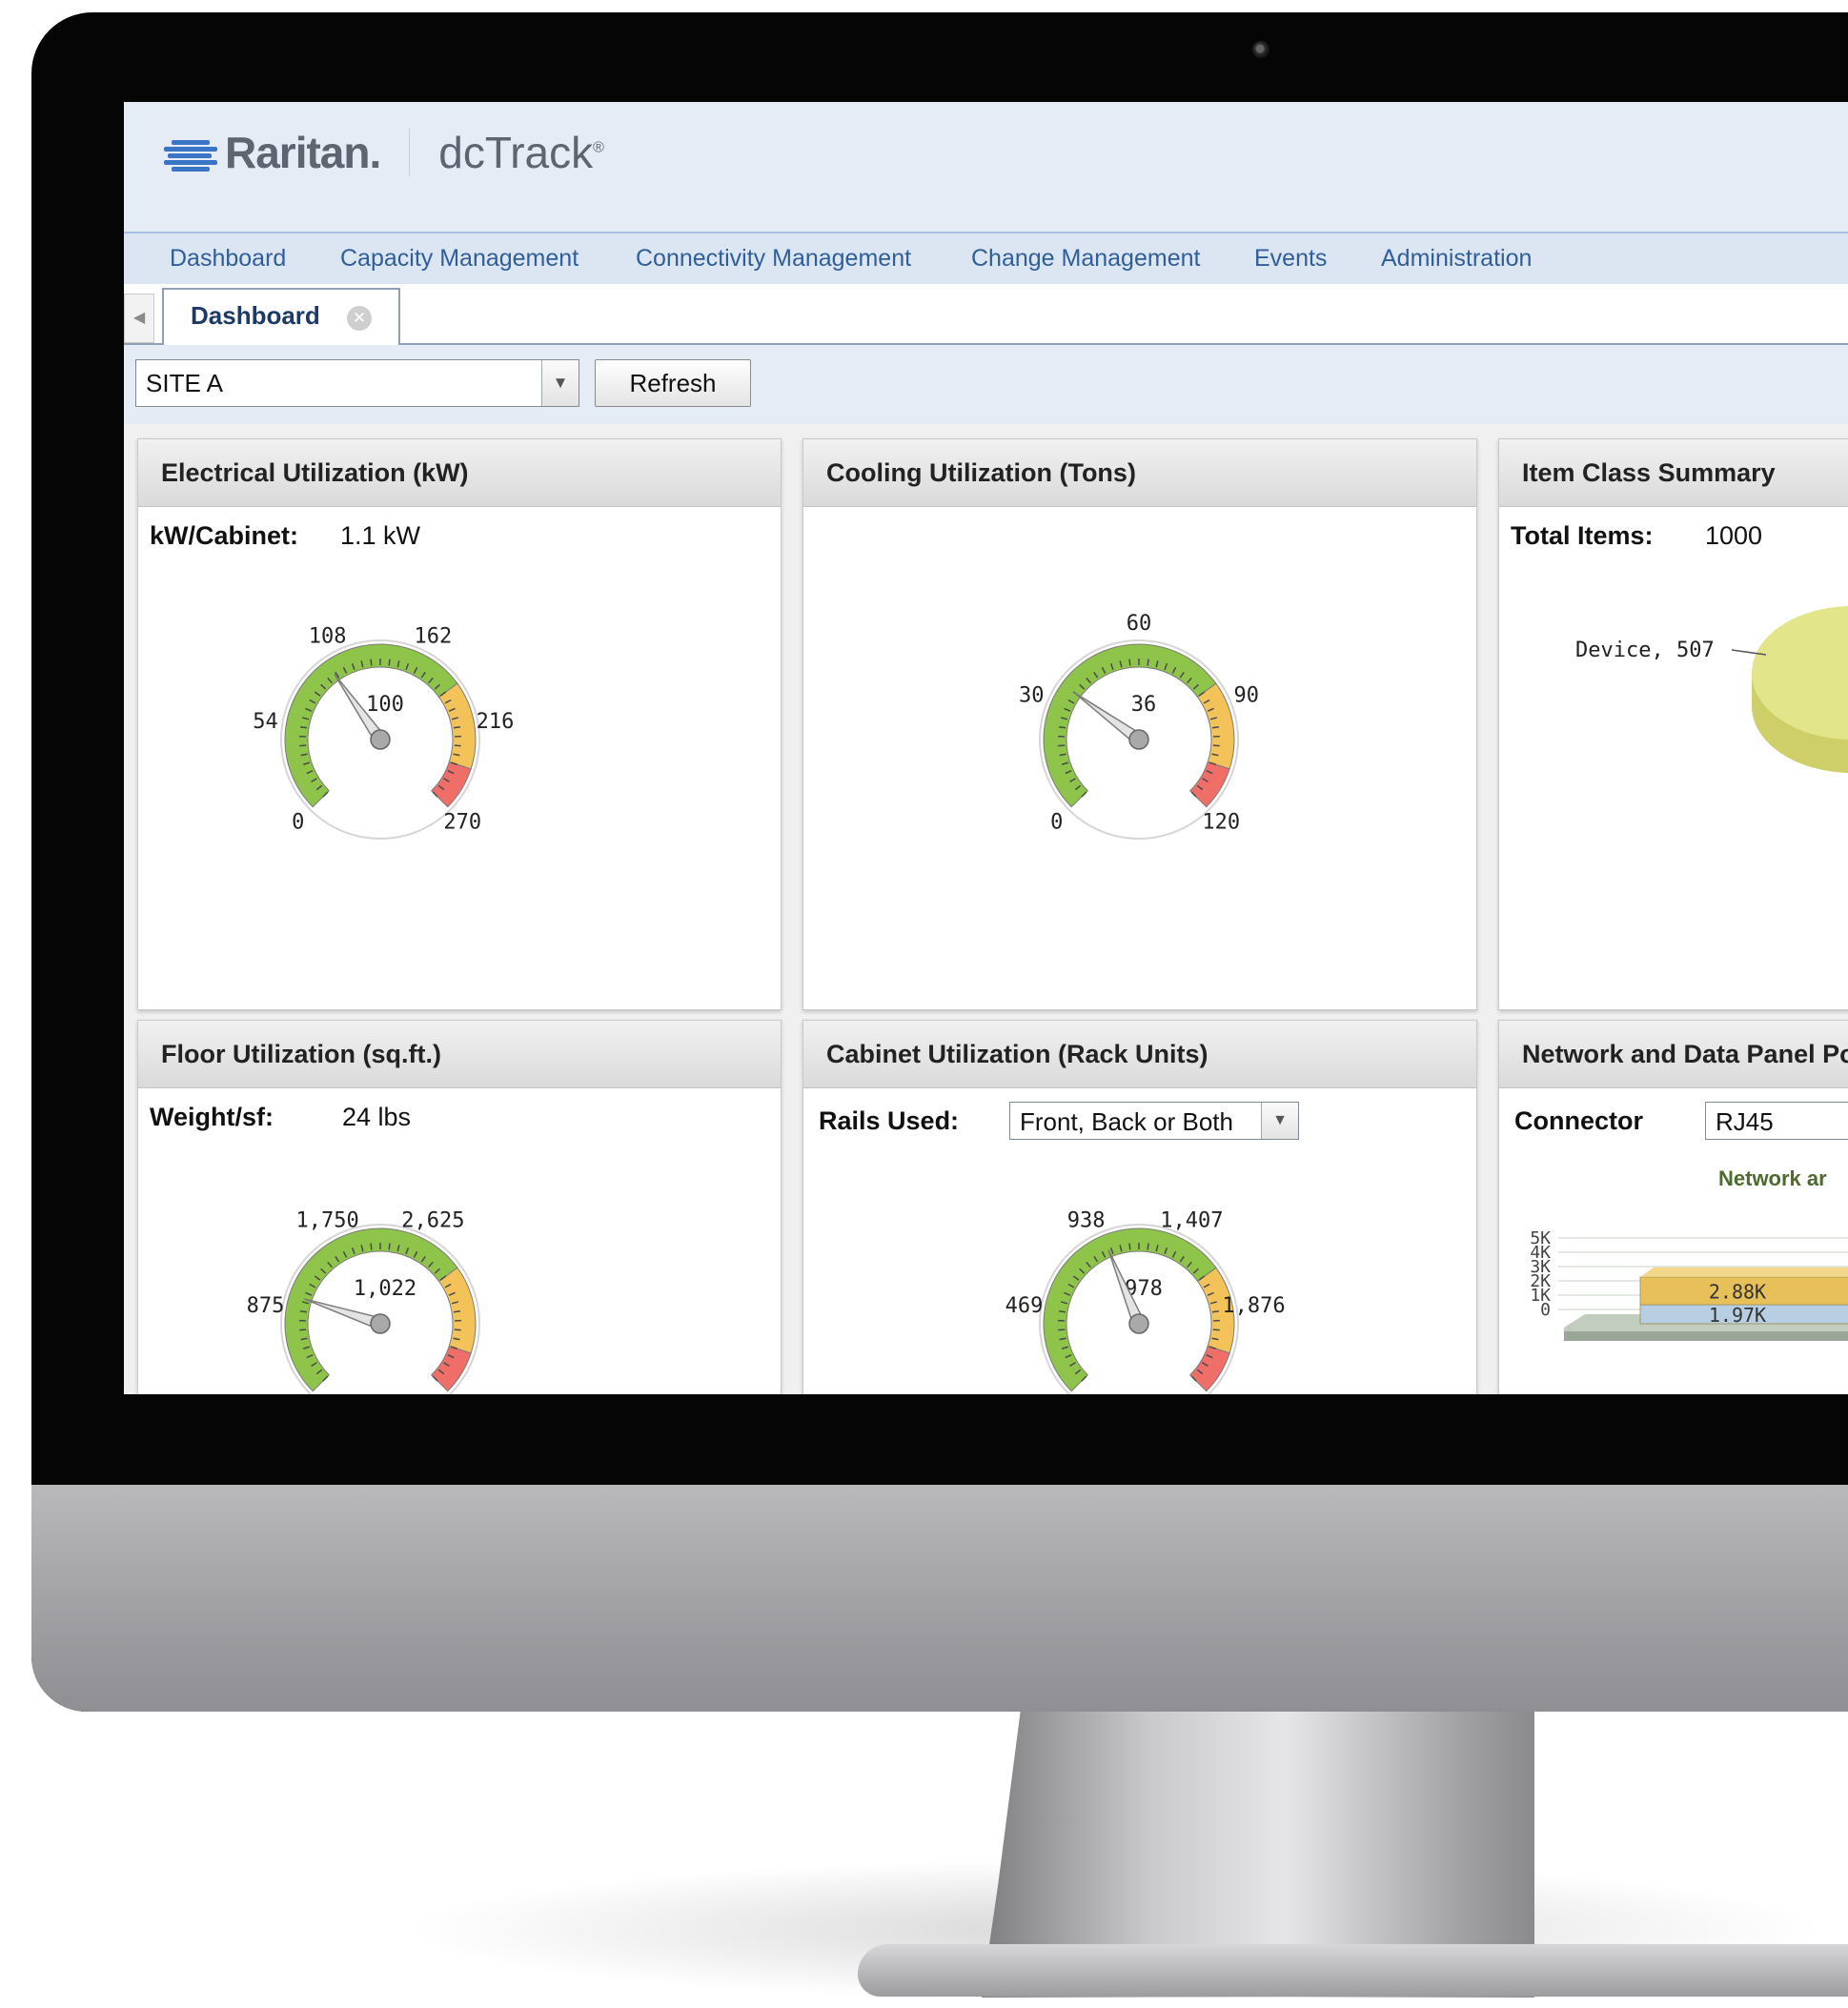 Image resolution: width=1848 pixels, height=2008 pixels. I want to click on nav-events: Events, so click(1290, 259).